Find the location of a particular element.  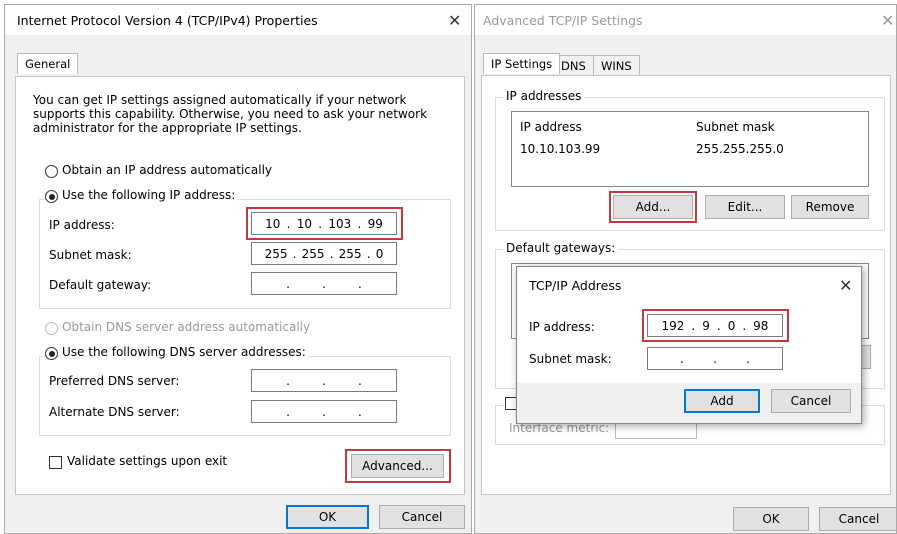

ip-address-label: IP address: is located at coordinates (82, 225).